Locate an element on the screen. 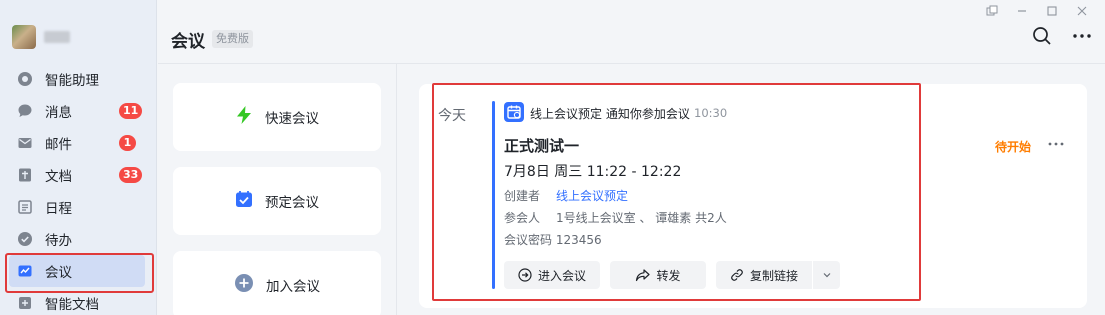 Image resolution: width=1105 pixels, height=315 pixels. sidebar-item-todo: 待办 is located at coordinates (78, 239).